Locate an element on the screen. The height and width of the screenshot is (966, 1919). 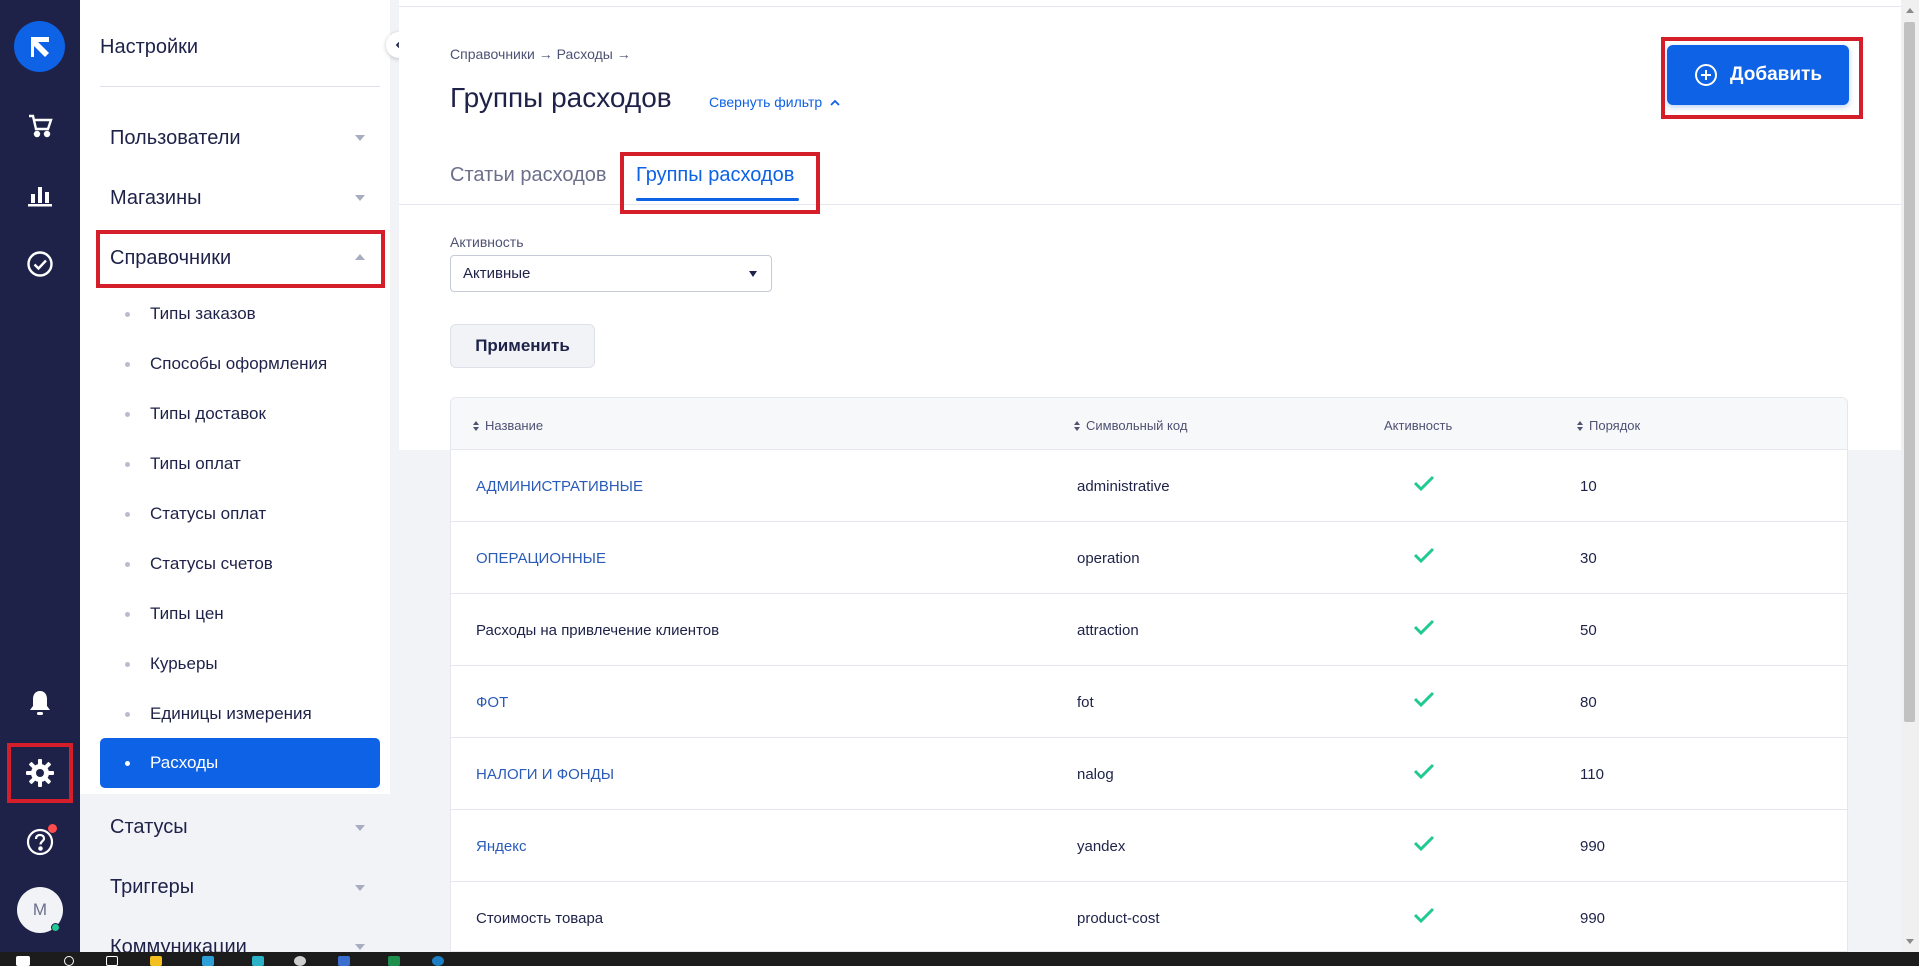
row-order: 110 is located at coordinates (1592, 774).